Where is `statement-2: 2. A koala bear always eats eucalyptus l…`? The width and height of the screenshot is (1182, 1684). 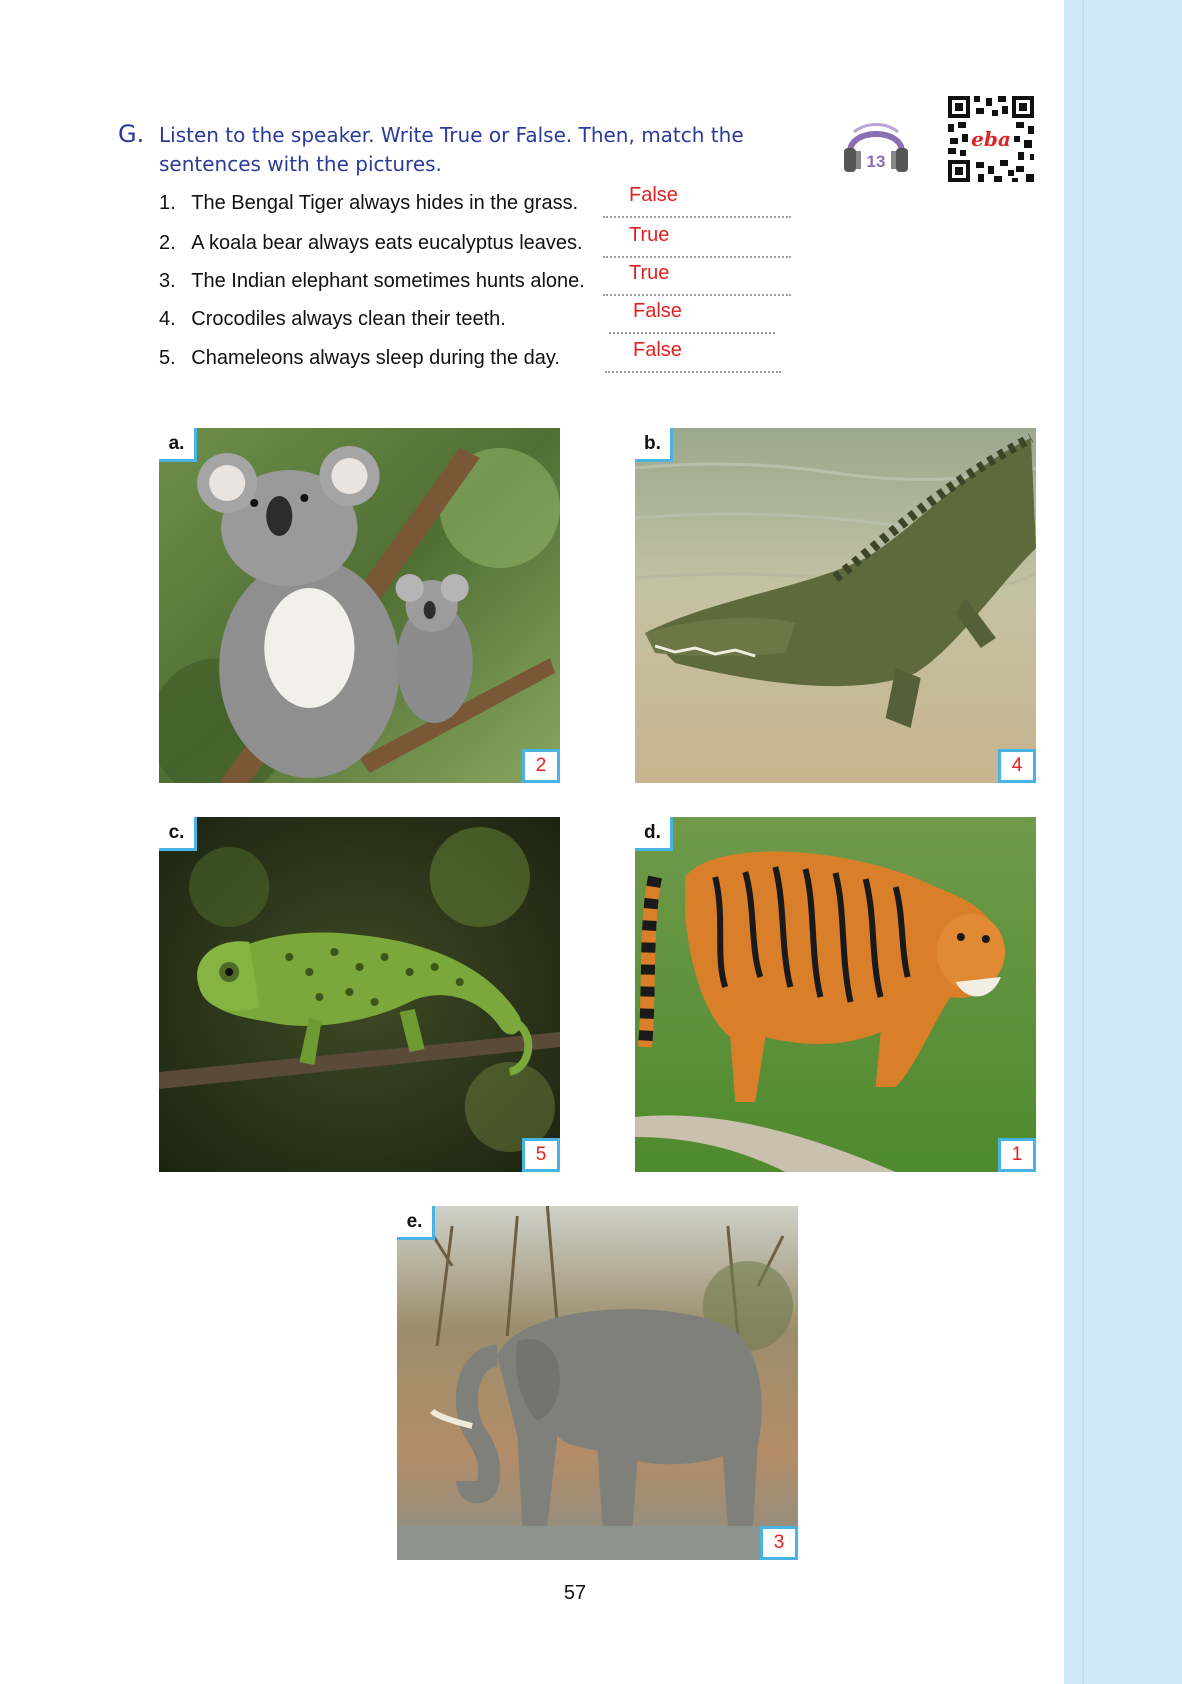 statement-2: 2. A koala bear always eats eucalyptus l… is located at coordinates (475, 243).